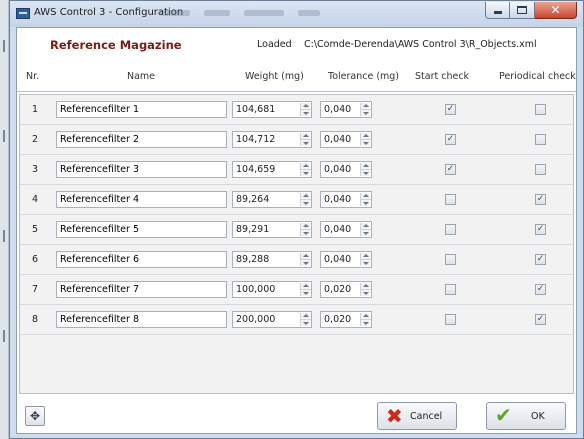 This screenshot has height=439, width=584. I want to click on table-row: 6 89,288 0,040 ✓, so click(296, 260).